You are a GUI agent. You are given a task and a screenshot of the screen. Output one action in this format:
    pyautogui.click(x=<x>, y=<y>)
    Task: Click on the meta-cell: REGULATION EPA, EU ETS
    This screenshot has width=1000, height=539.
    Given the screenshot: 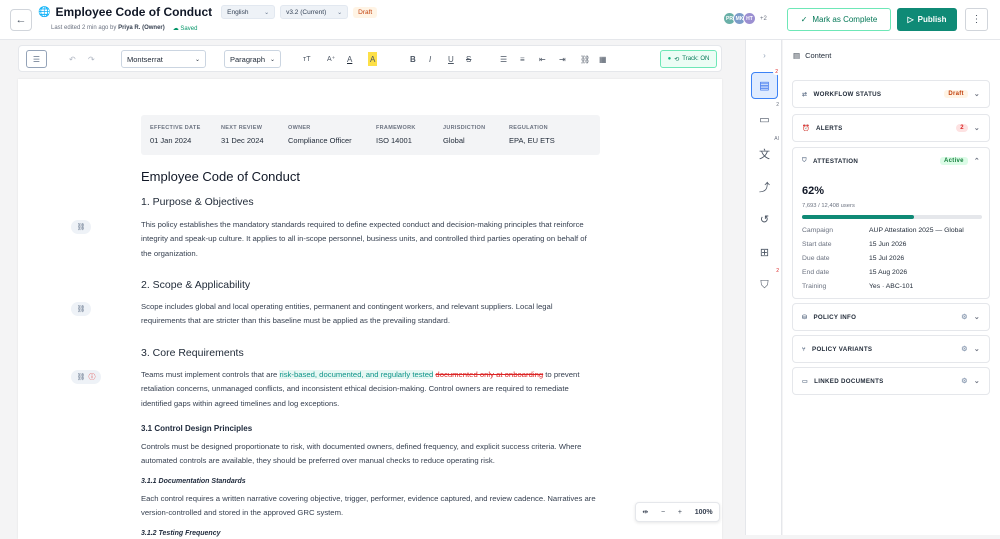 What is the action you would take?
    pyautogui.click(x=532, y=135)
    